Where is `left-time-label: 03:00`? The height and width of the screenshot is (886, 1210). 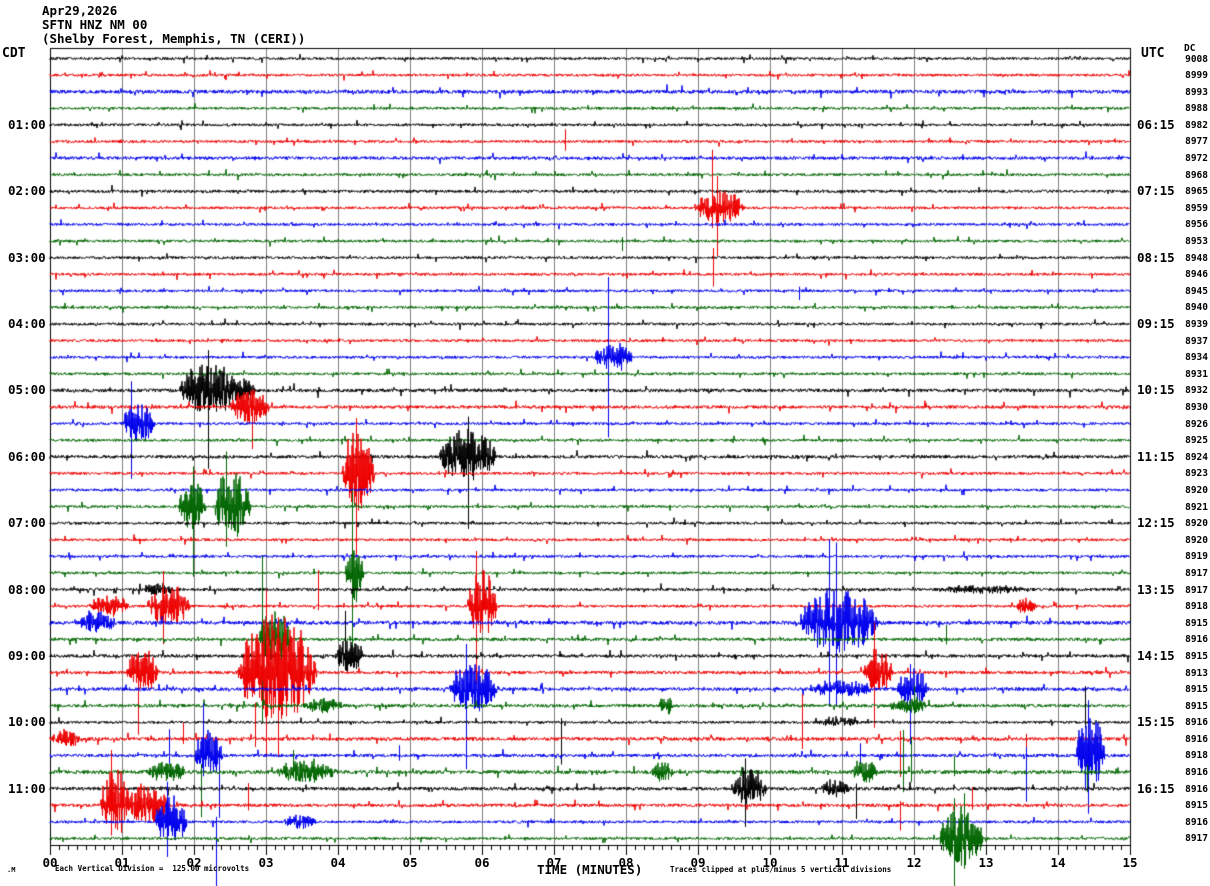
left-time-label: 03:00 is located at coordinates (27, 257).